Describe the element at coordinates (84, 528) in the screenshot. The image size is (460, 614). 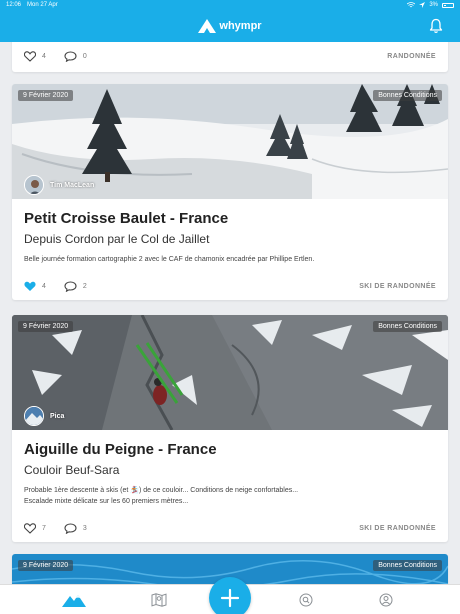
I see `comment-count: 3` at that location.